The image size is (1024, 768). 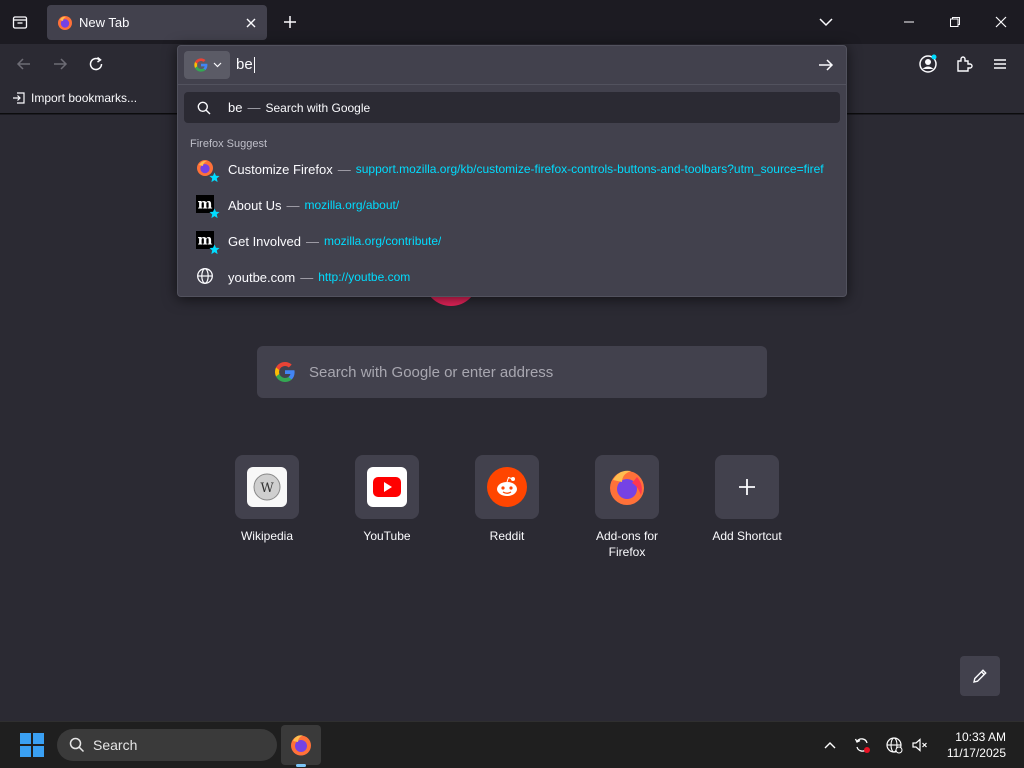 What do you see at coordinates (512, 84) in the screenshot?
I see `divider` at bounding box center [512, 84].